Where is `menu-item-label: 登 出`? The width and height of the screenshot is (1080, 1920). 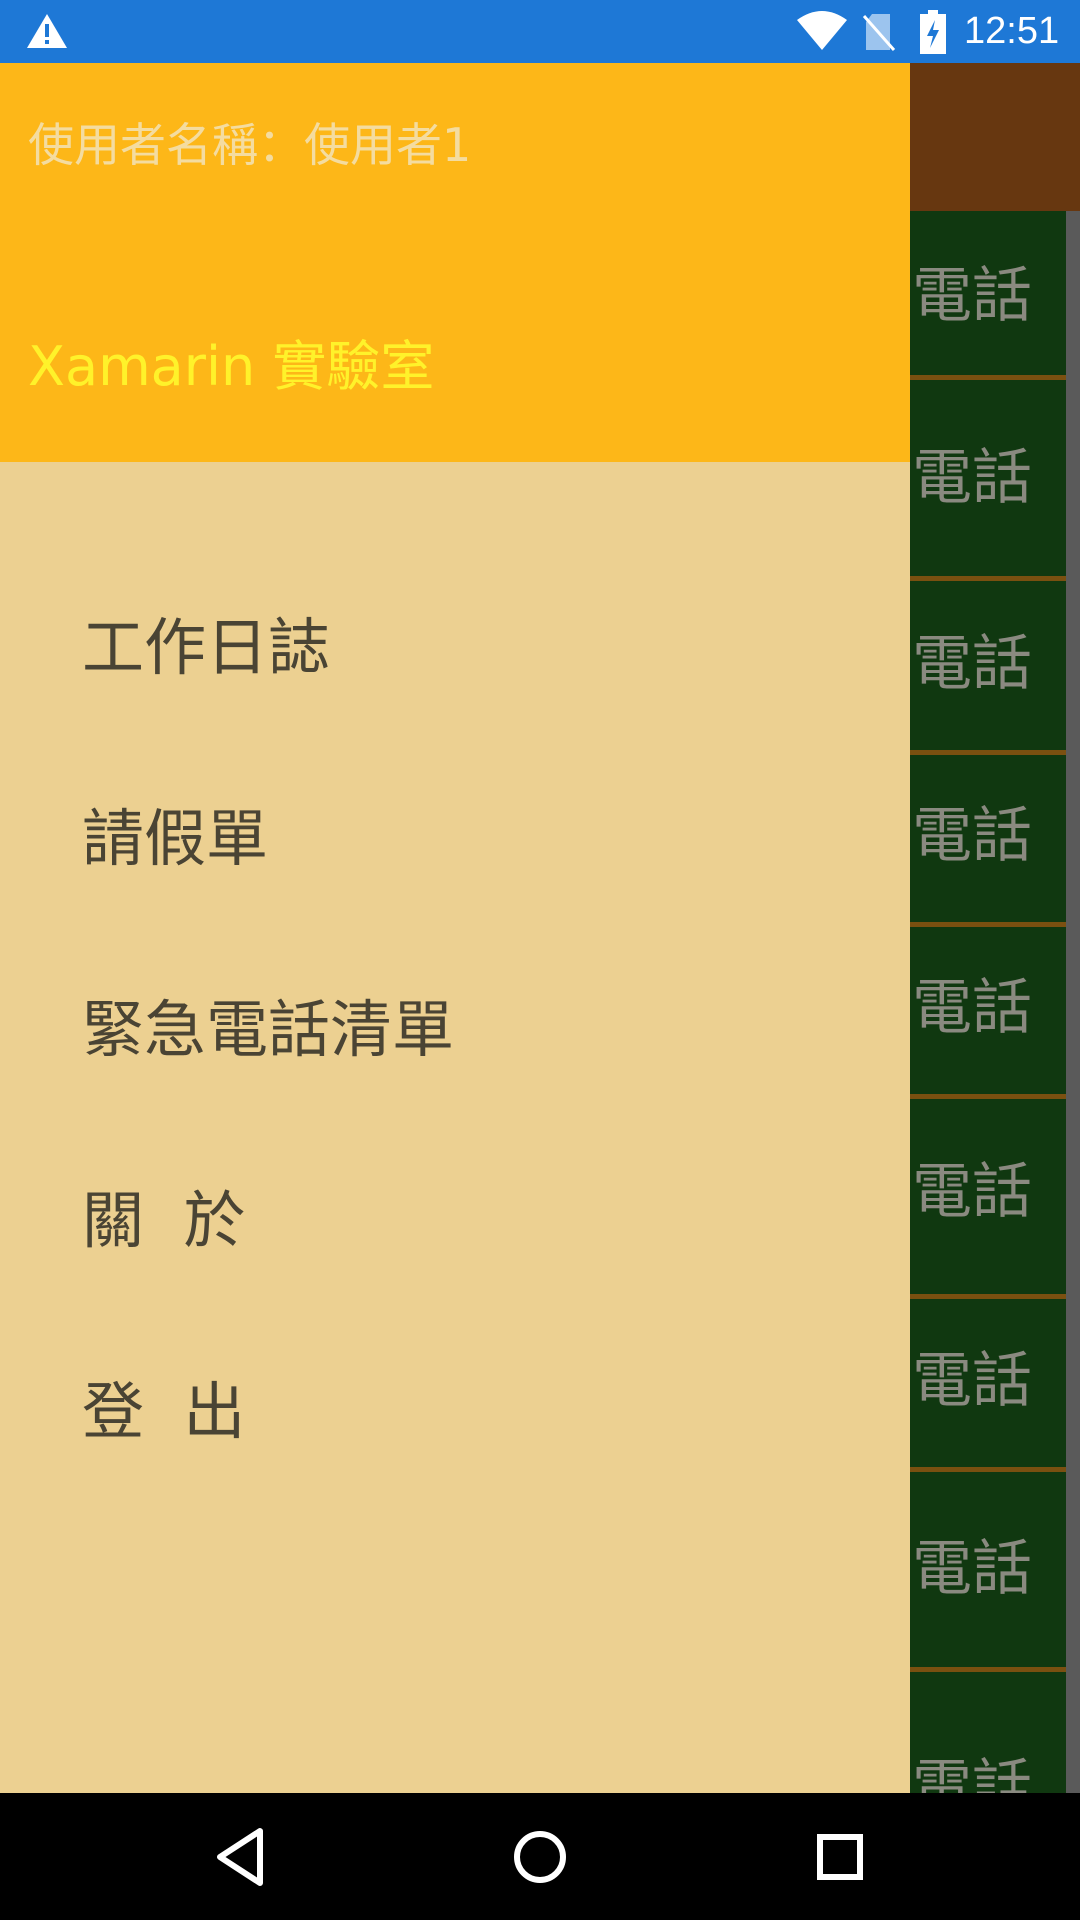 menu-item-label: 登 出 is located at coordinates (164, 1411).